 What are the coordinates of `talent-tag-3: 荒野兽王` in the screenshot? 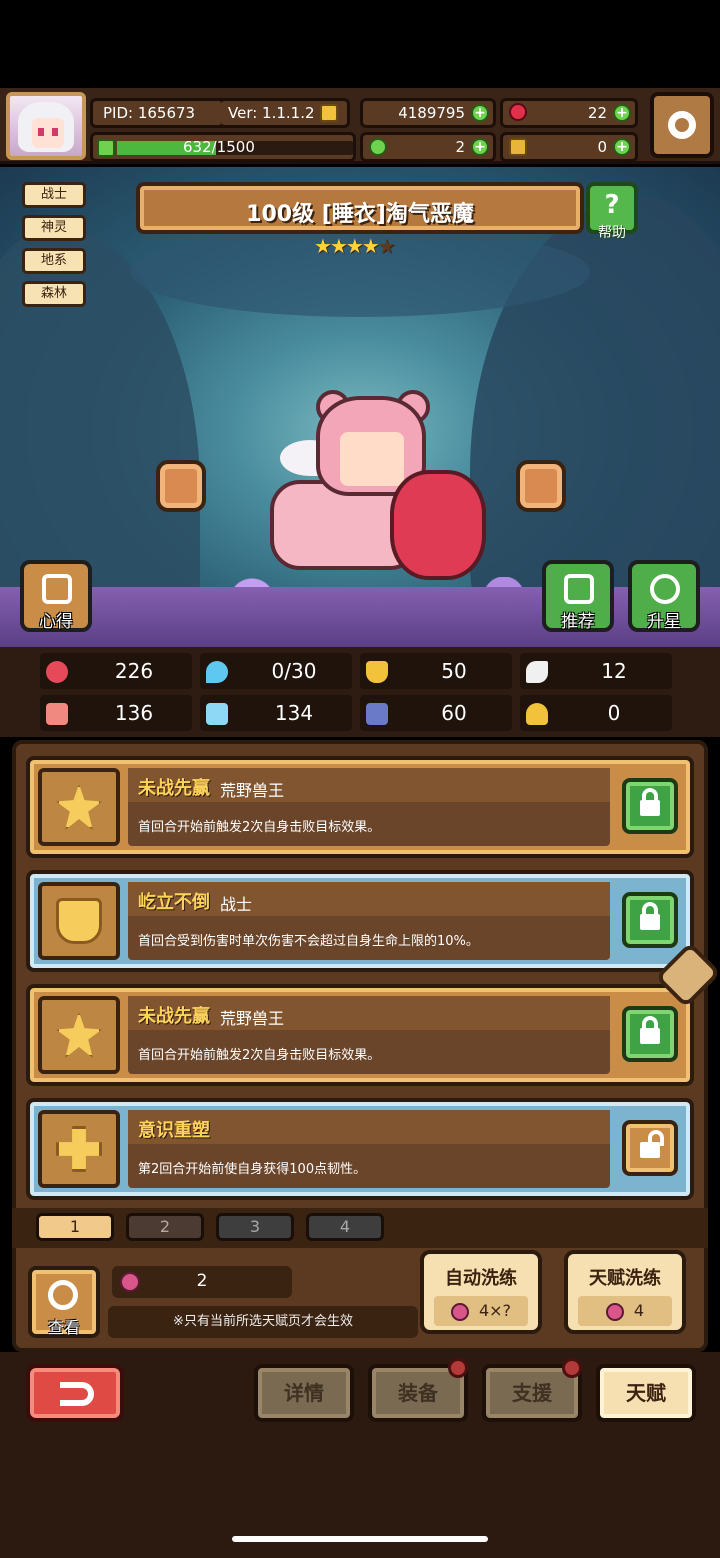 It's located at (252, 1018).